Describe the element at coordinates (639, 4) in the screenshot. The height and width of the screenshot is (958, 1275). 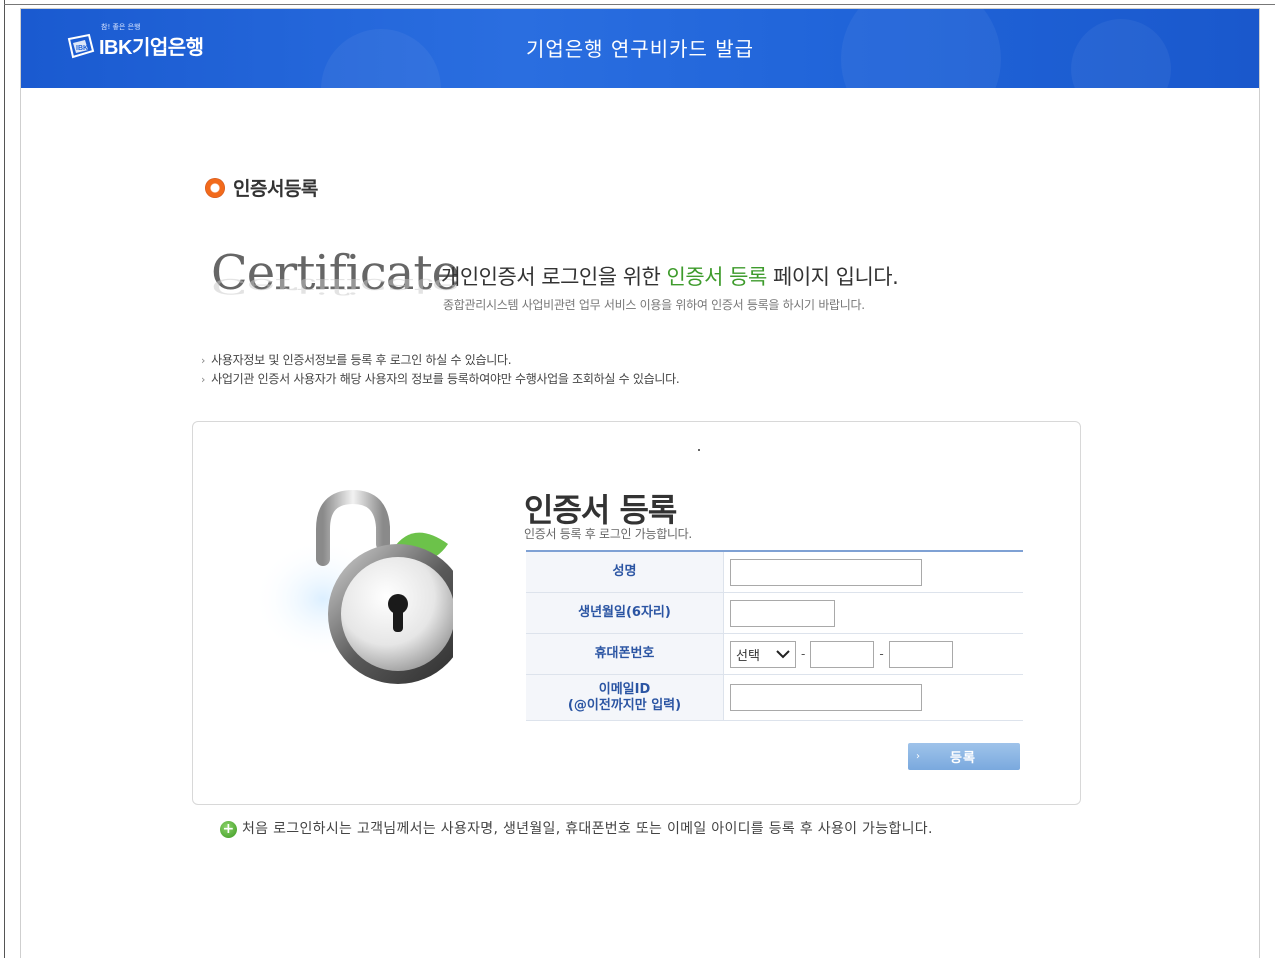
I see `outer-border-top` at that location.